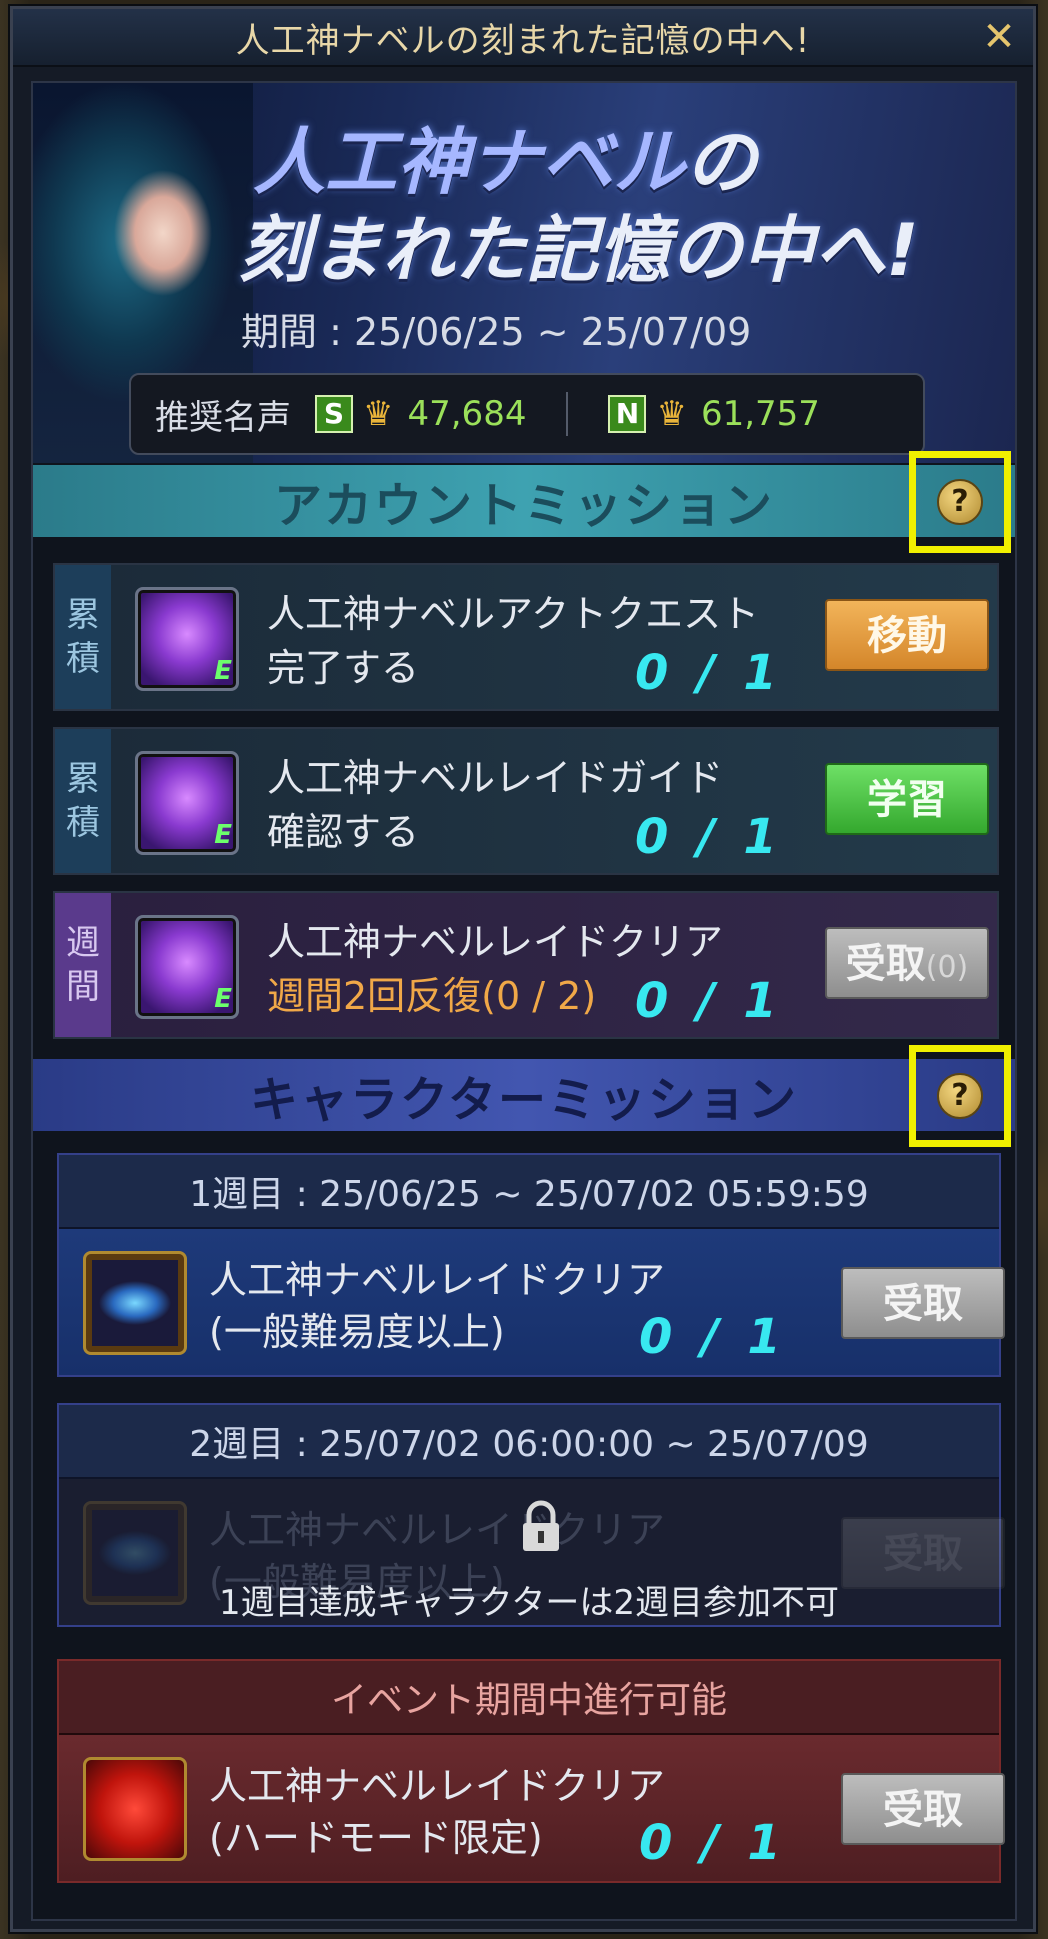 The height and width of the screenshot is (1939, 1048). Describe the element at coordinates (357, 1332) in the screenshot. I see `mission-description: (一般難易度以上)` at that location.